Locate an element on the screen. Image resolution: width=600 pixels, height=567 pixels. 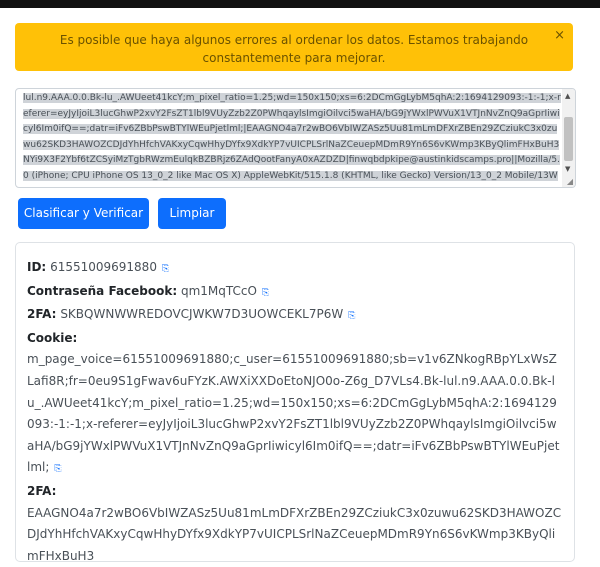
cookie-row: Cookie: is located at coordinates (294, 339).